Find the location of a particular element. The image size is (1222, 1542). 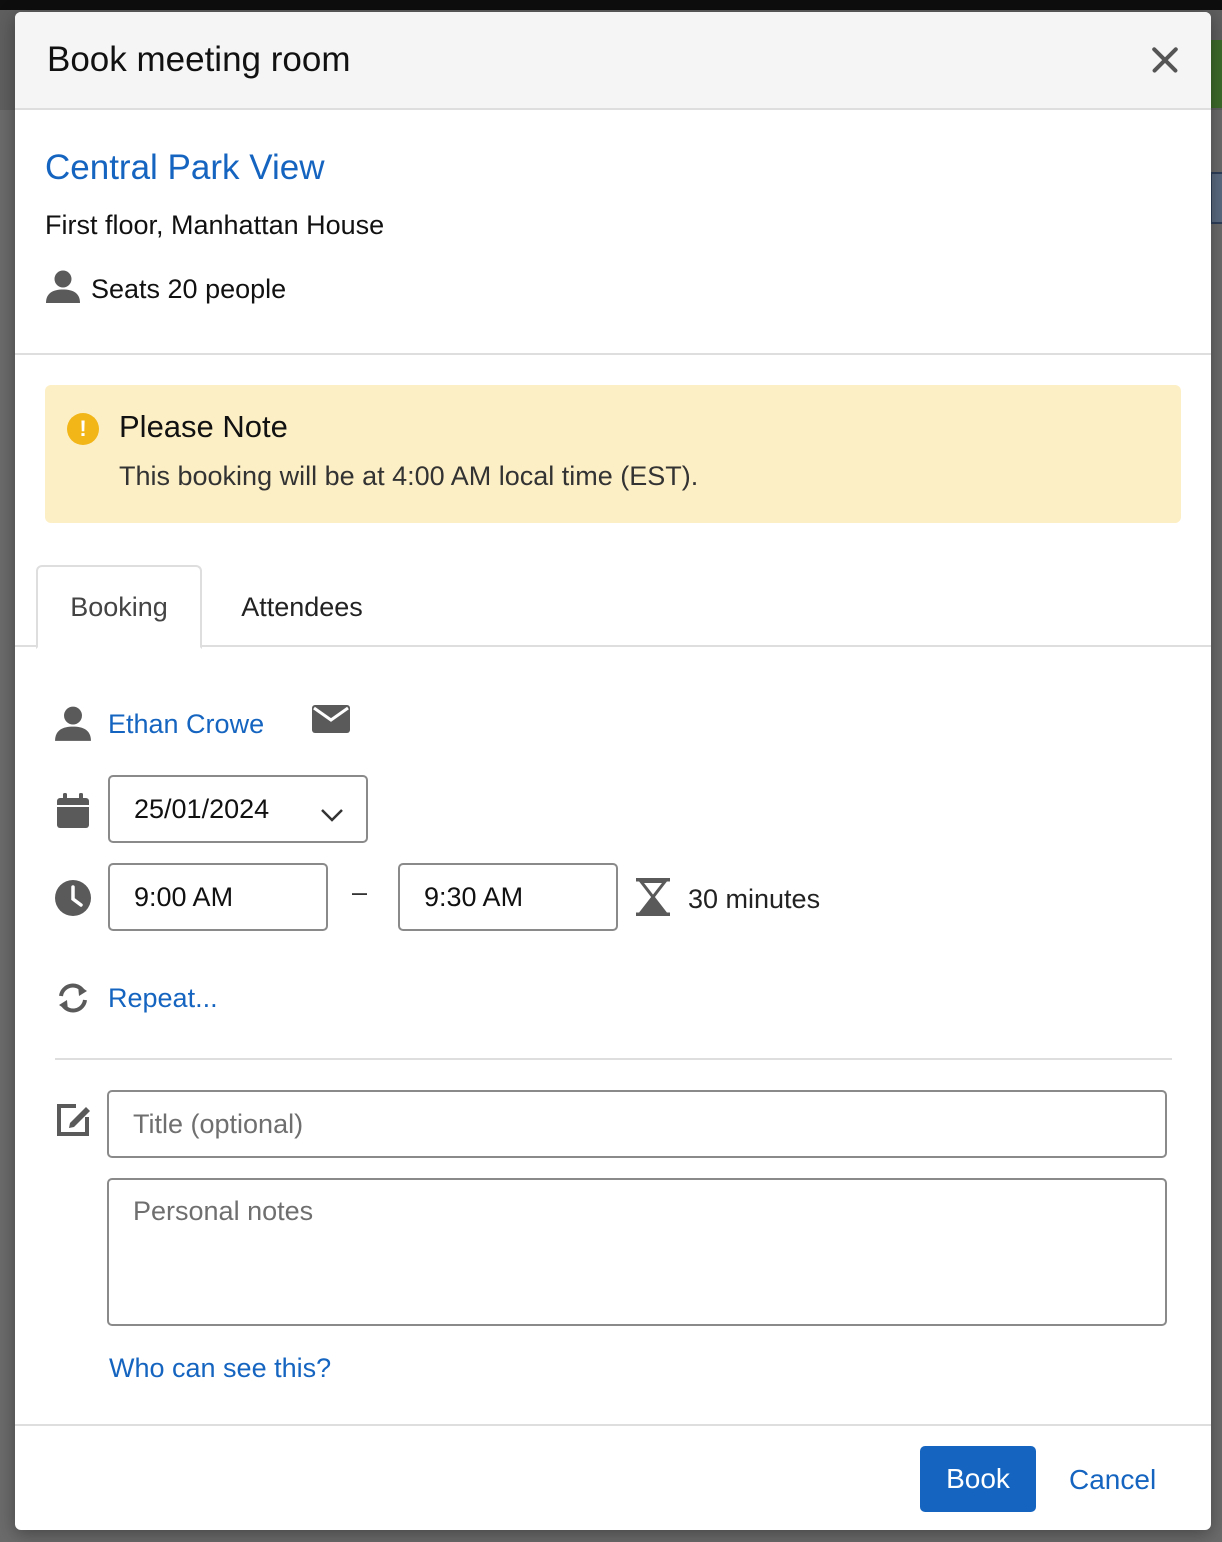

room-name-link: Central Park View is located at coordinates (613, 168).